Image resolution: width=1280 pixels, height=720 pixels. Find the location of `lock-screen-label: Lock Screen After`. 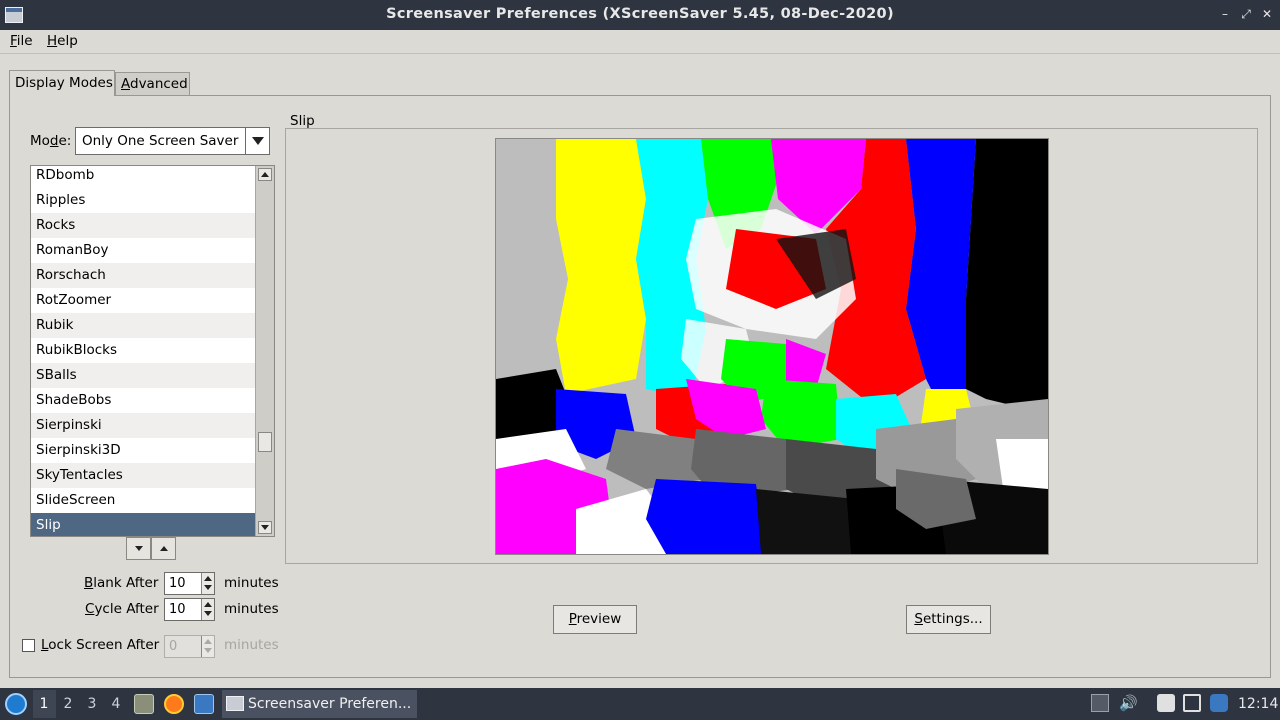

lock-screen-label: Lock Screen After is located at coordinates (100, 645).